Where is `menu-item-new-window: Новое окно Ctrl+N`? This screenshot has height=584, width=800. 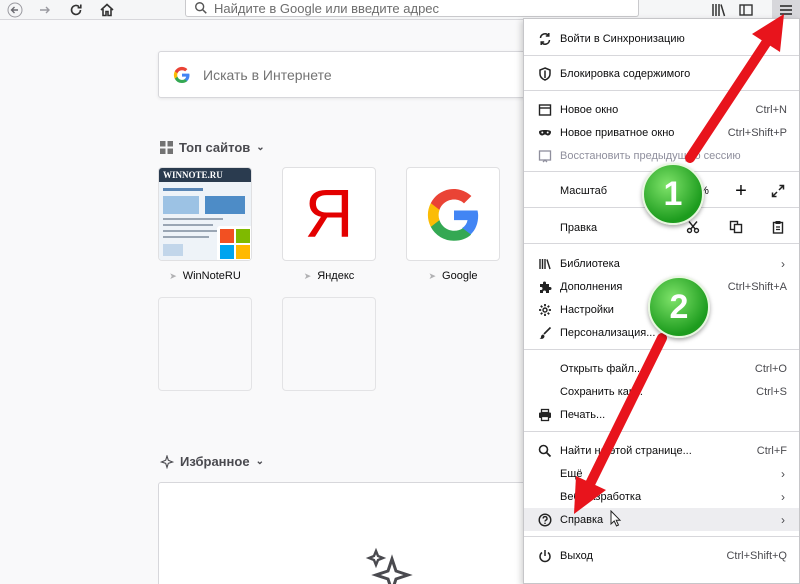 menu-item-new-window: Новое окно Ctrl+N is located at coordinates (661, 109).